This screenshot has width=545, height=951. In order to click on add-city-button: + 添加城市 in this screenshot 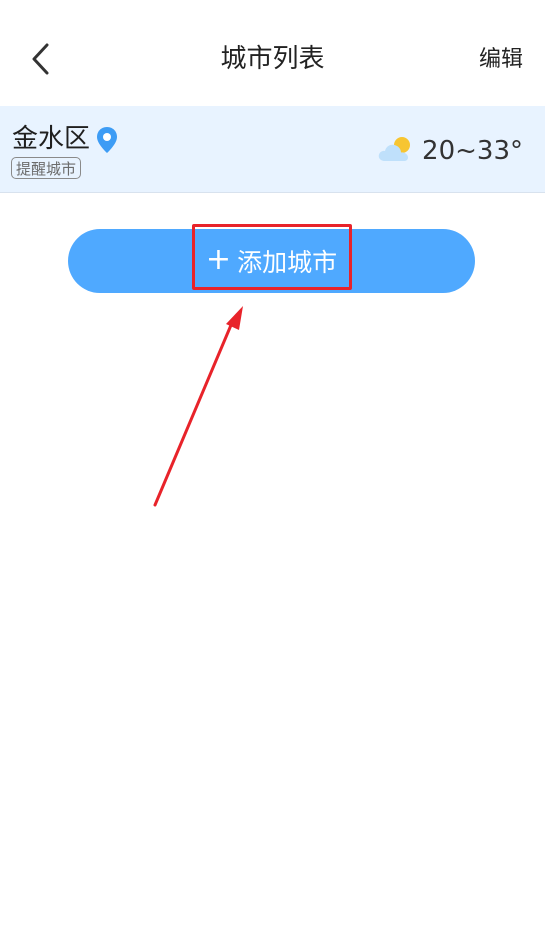, I will do `click(271, 261)`.